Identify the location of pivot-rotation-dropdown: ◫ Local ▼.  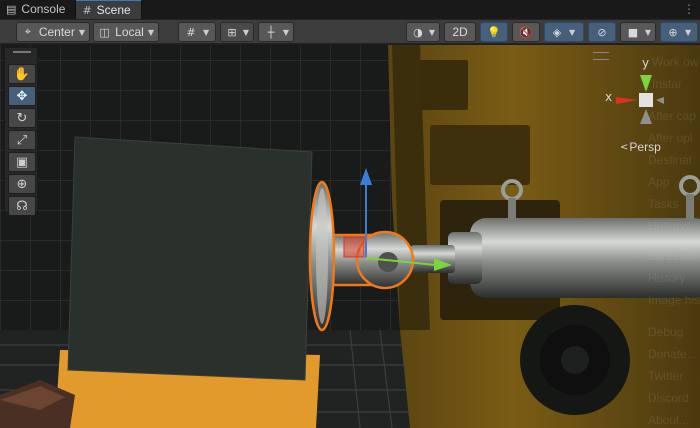
(126, 32).